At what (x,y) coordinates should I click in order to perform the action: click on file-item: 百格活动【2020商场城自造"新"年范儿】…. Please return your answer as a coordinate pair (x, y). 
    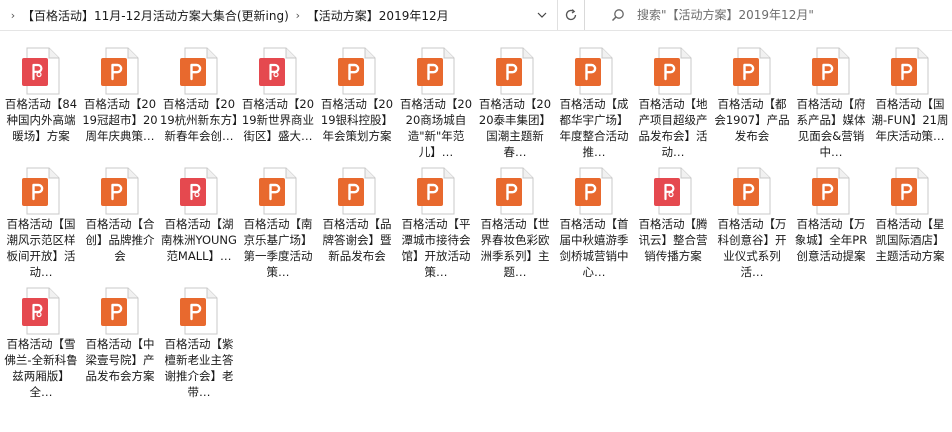
    Looking at the image, I should click on (436, 97).